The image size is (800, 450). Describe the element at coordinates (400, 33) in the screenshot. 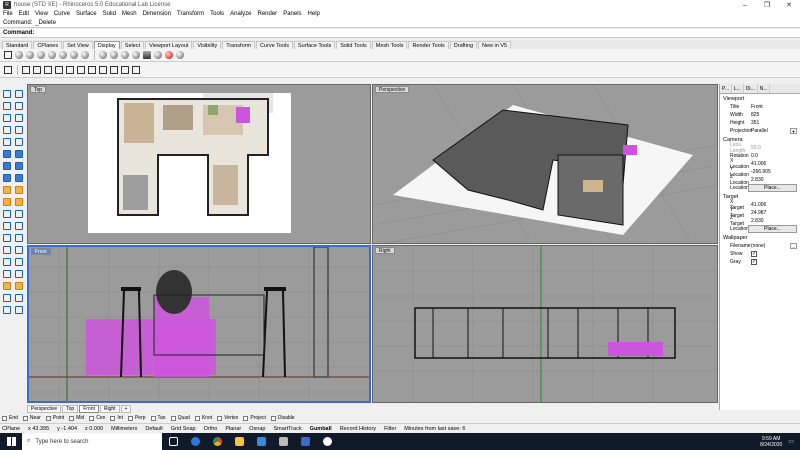

I see `command-prompt: Command:` at that location.